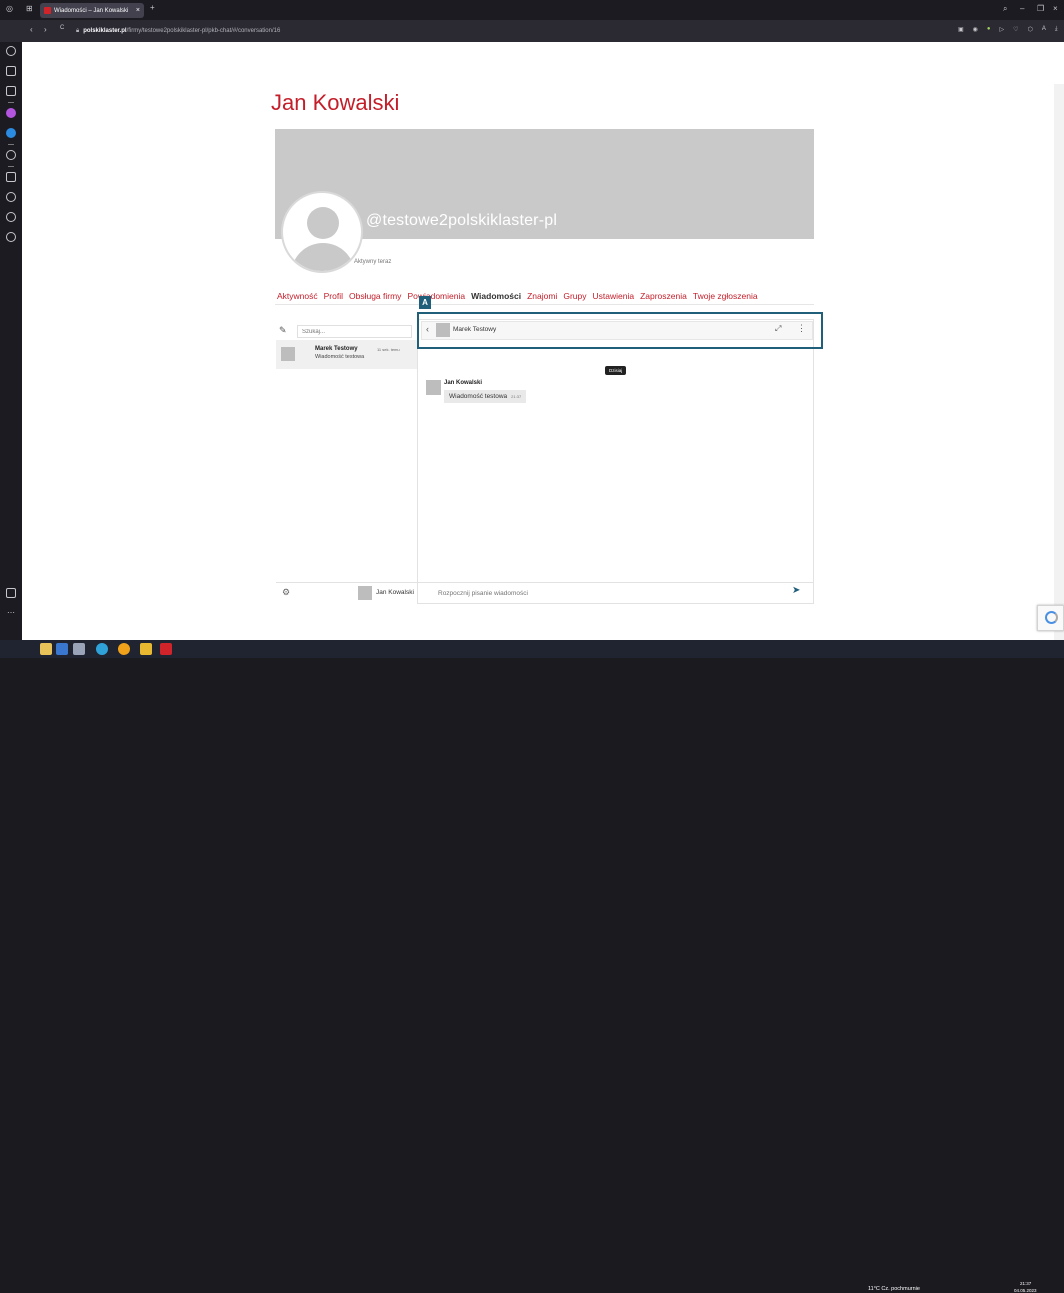 This screenshot has width=1064, height=1293. What do you see at coordinates (544, 304) in the screenshot?
I see `nav-divider` at bounding box center [544, 304].